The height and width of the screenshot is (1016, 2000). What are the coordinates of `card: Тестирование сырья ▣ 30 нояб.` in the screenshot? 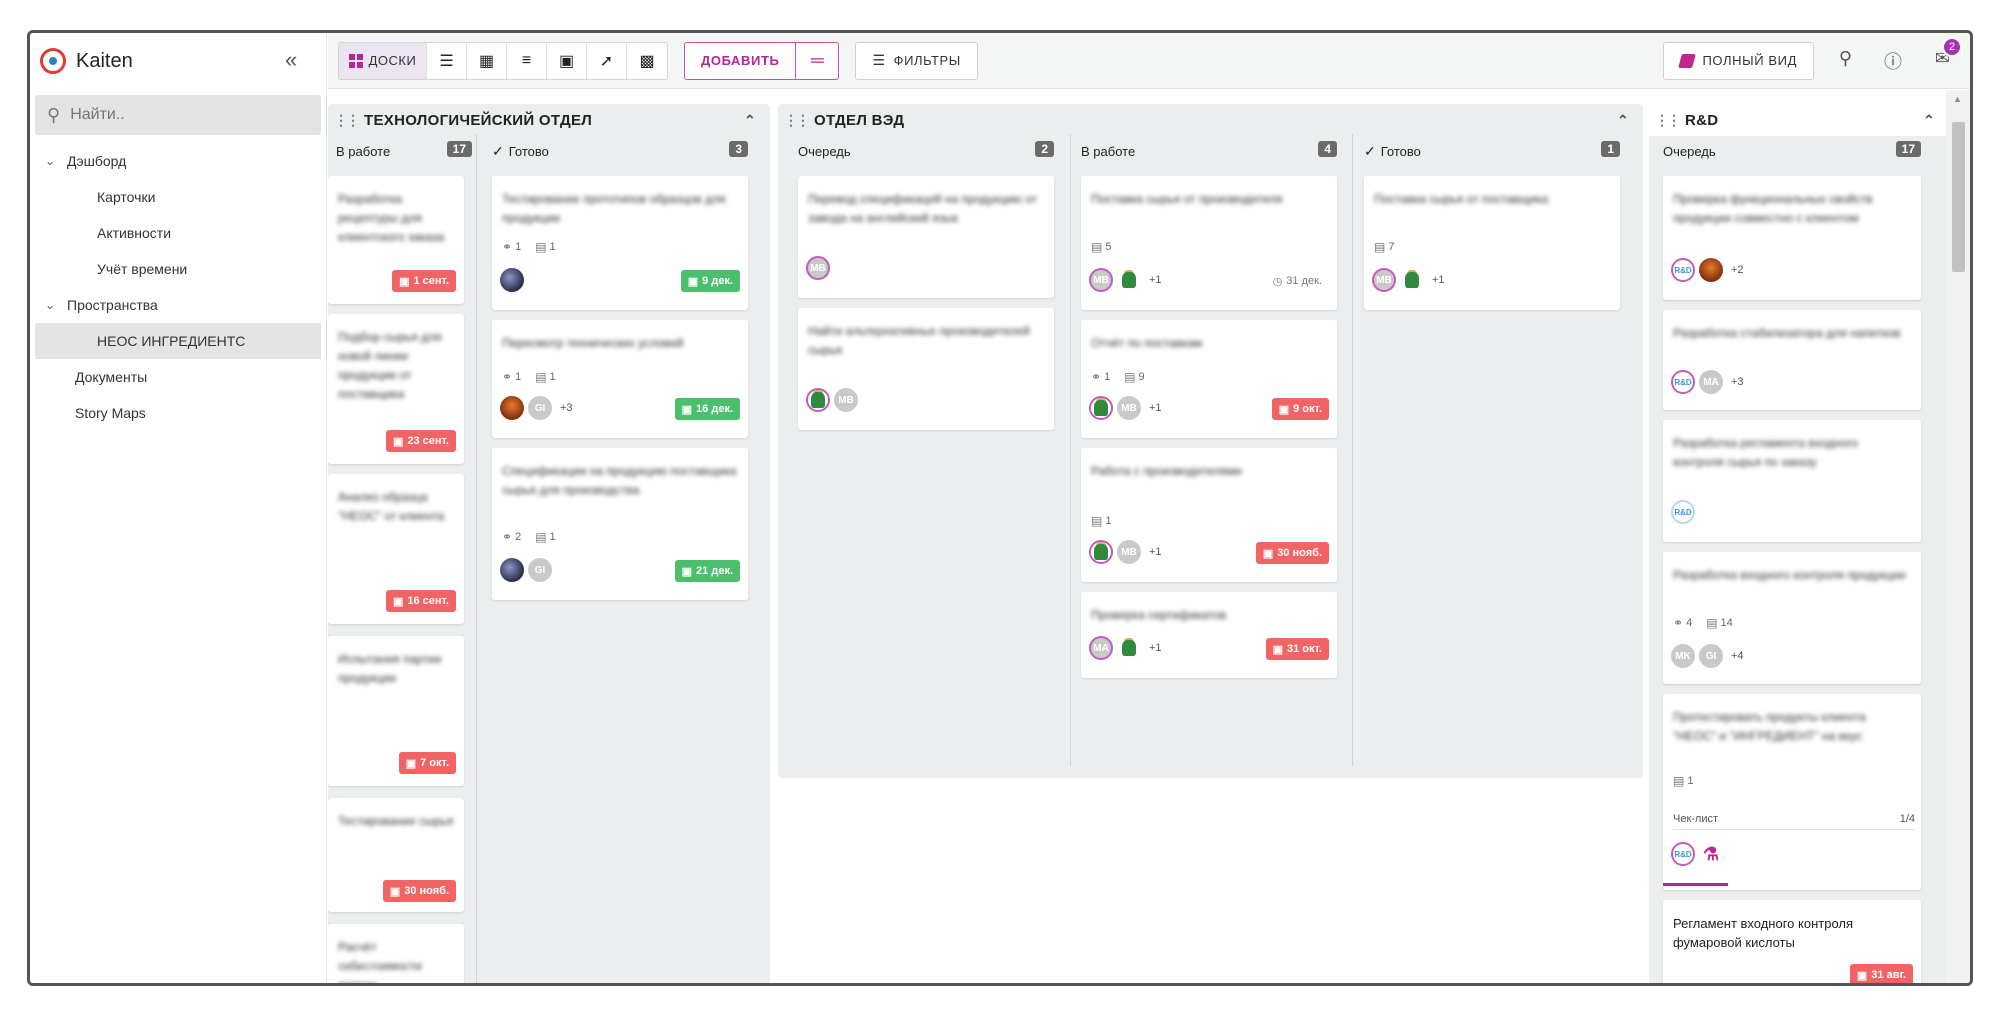 It's located at (396, 855).